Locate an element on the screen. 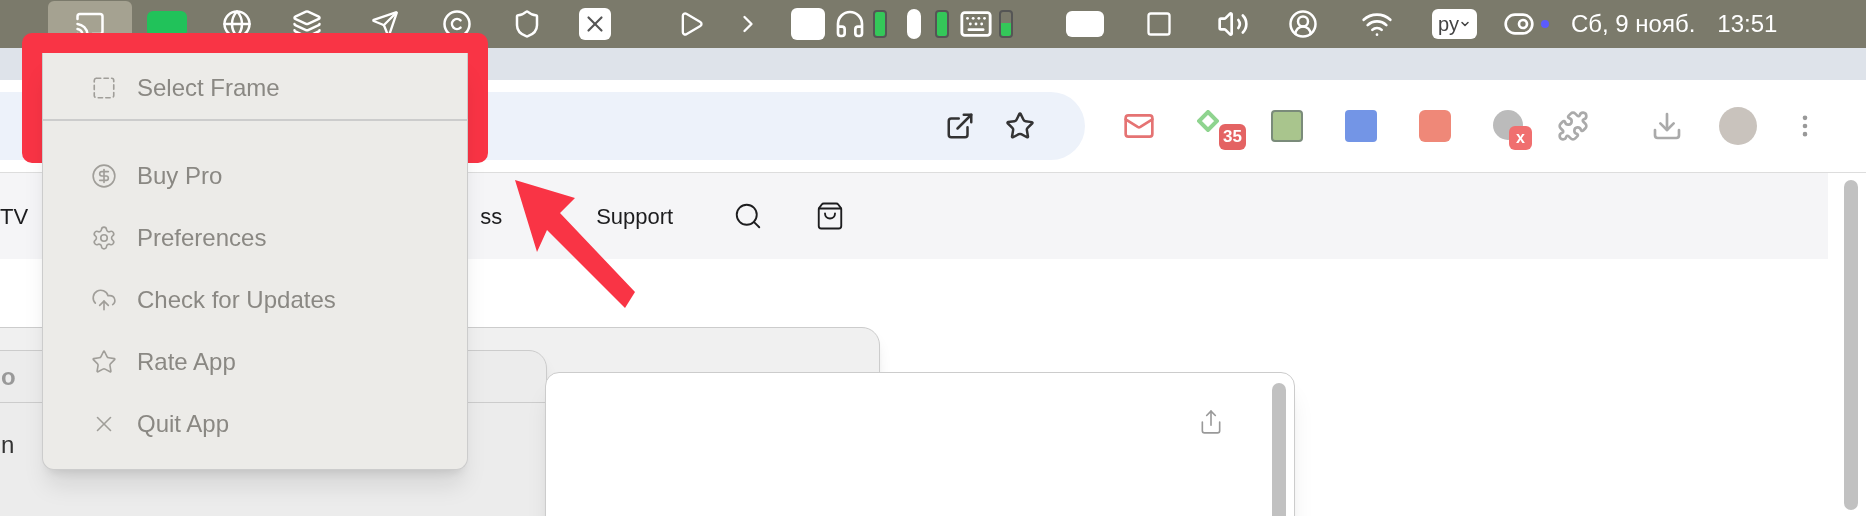 The height and width of the screenshot is (516, 1866). dollar-icon is located at coordinates (104, 176).